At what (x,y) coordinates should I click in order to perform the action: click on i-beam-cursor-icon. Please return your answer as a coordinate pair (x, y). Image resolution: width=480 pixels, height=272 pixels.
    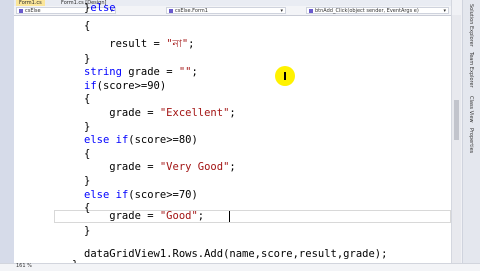
    Looking at the image, I should click on (285, 76).